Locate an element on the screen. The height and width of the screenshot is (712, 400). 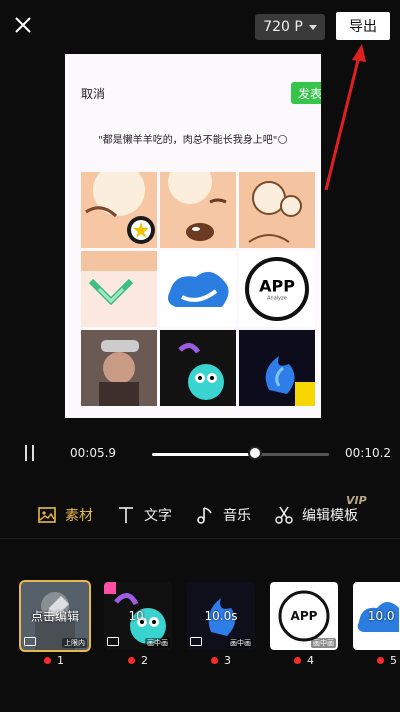
close-button is located at coordinates (23, 25).